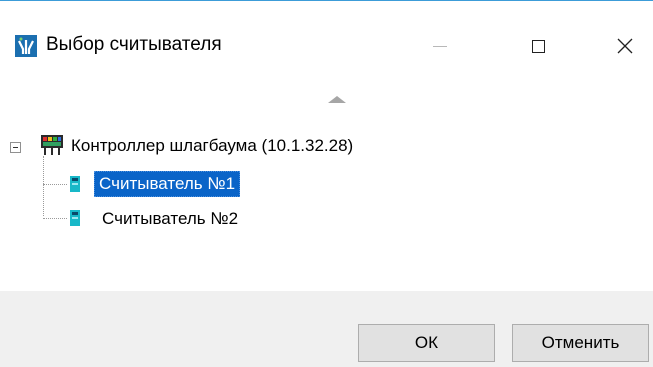 The image size is (653, 367). Describe the element at coordinates (134, 44) in the screenshot. I see `window-title: Выбор считывателя` at that location.